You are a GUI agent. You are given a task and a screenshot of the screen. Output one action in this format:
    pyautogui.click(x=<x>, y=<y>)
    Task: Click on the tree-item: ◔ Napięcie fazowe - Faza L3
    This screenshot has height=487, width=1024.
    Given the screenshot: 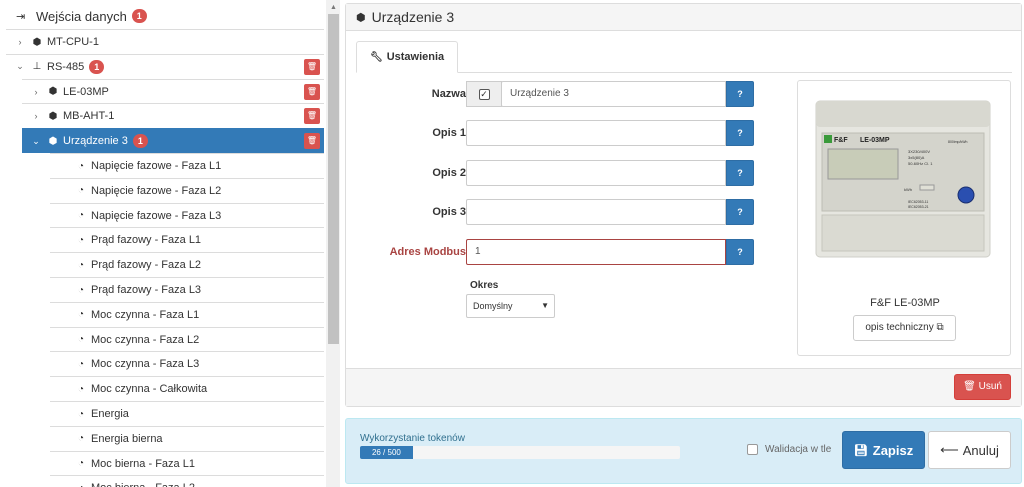 What is the action you would take?
    pyautogui.click(x=187, y=215)
    